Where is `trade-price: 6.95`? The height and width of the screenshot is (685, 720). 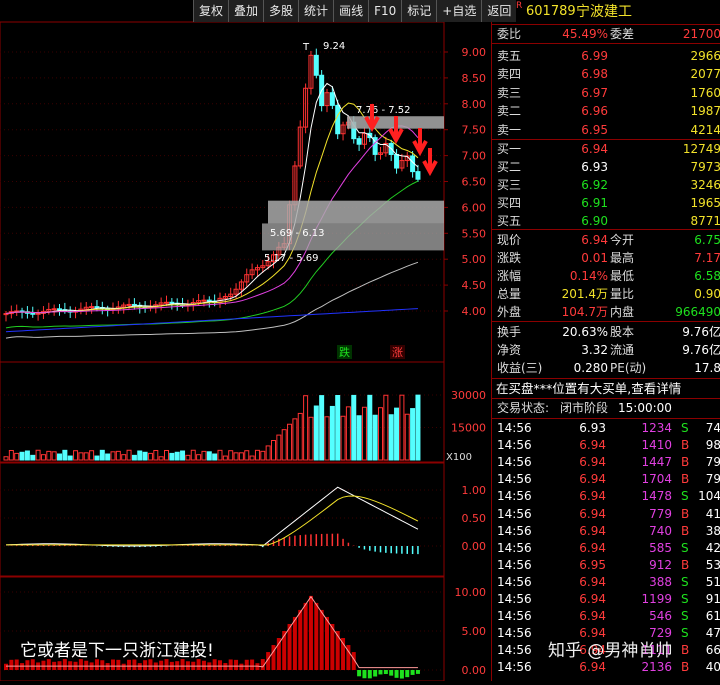 trade-price: 6.95 is located at coordinates (592, 564).